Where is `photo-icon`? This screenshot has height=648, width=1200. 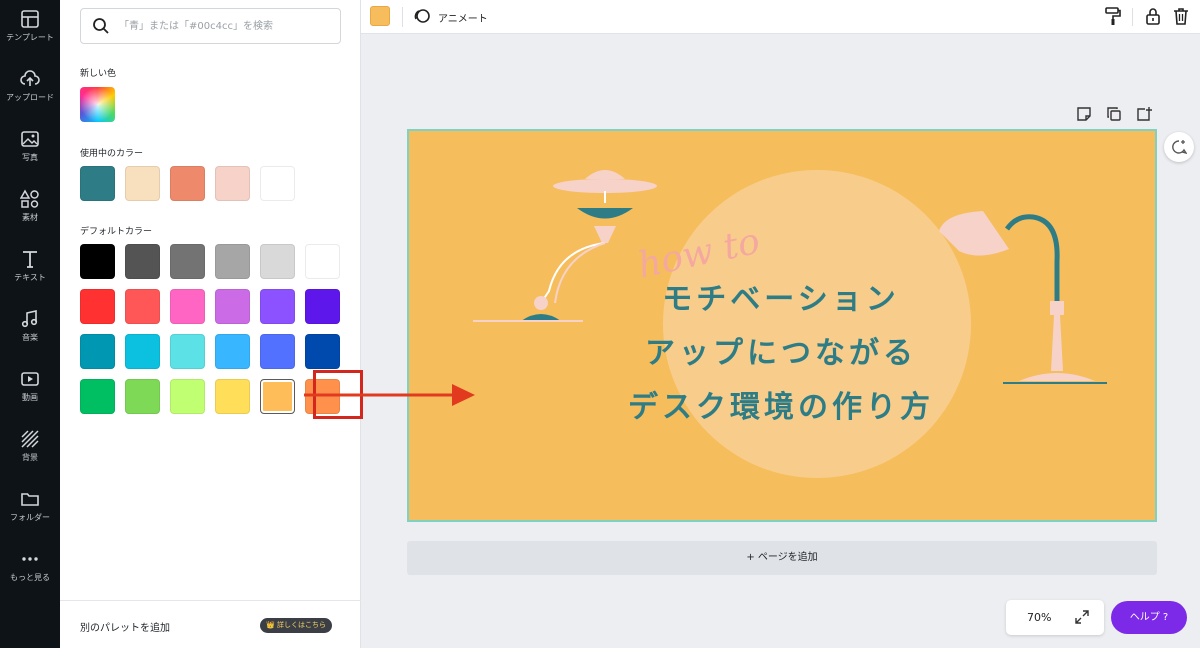 photo-icon is located at coordinates (30, 139).